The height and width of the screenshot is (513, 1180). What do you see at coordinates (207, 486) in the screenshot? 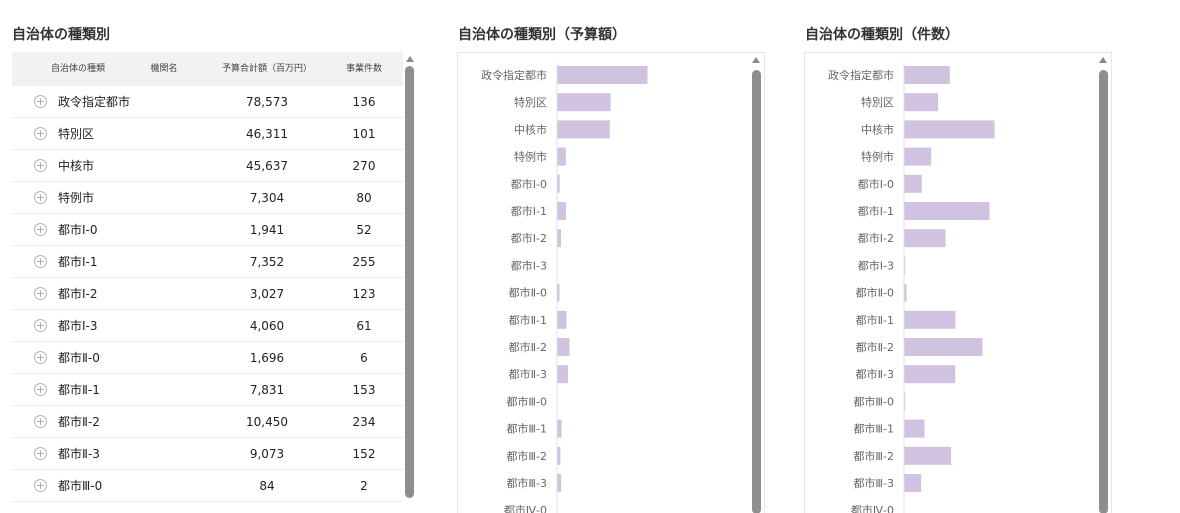
I see `table-row: + 都市Ⅲ-0 84 2` at bounding box center [207, 486].